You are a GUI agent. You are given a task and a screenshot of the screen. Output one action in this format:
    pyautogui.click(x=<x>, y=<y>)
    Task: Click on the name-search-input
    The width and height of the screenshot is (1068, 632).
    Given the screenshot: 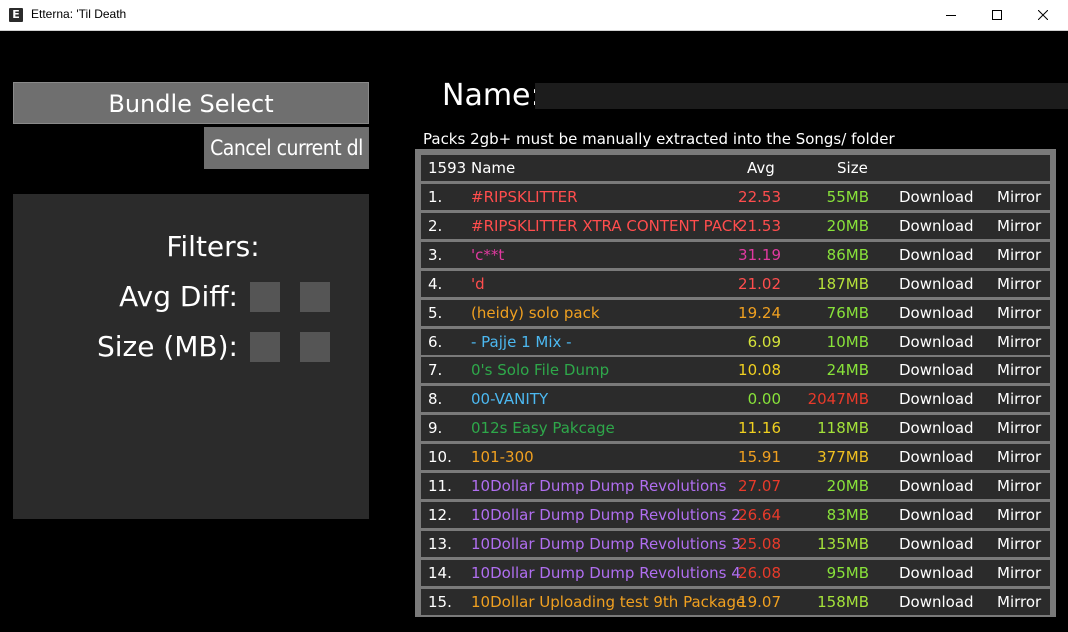 What is the action you would take?
    pyautogui.click(x=801, y=96)
    